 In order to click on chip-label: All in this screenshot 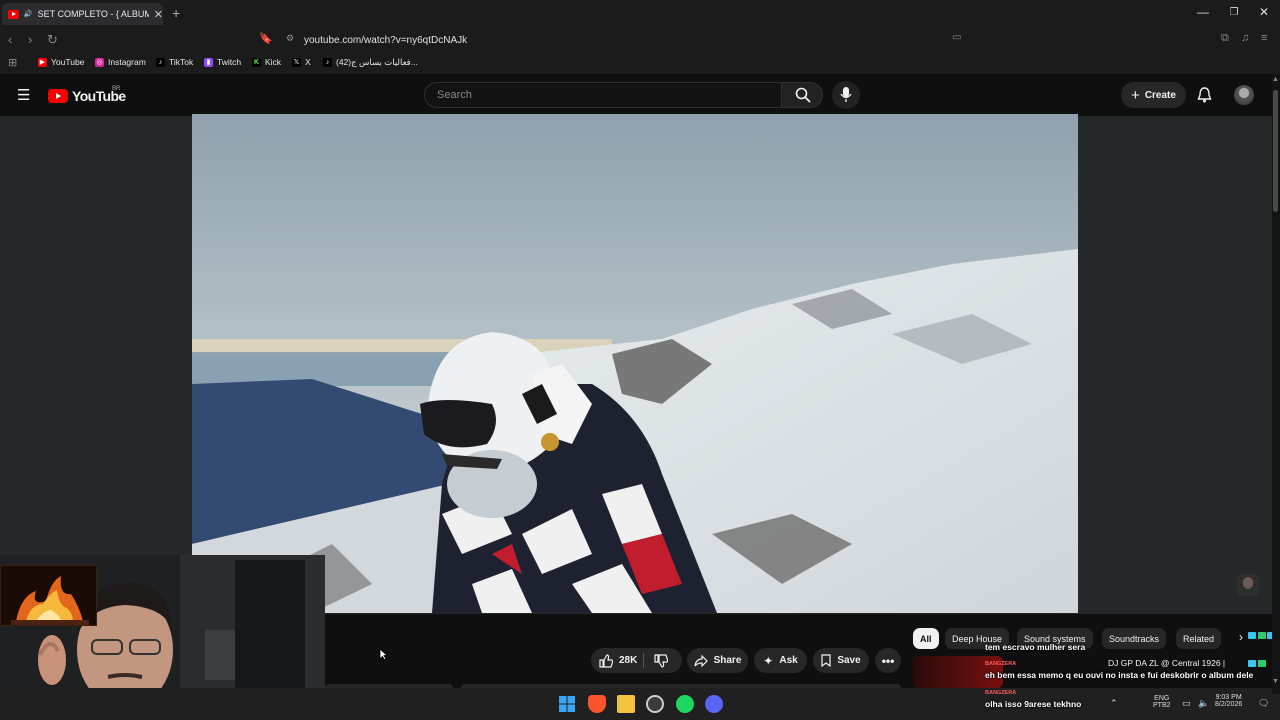, I will do `click(926, 638)`.